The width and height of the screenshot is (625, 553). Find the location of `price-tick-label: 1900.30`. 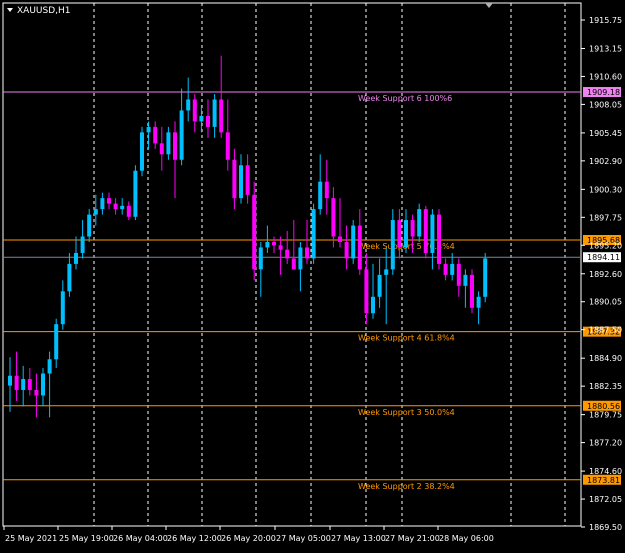

price-tick-label: 1900.30 is located at coordinates (605, 189).